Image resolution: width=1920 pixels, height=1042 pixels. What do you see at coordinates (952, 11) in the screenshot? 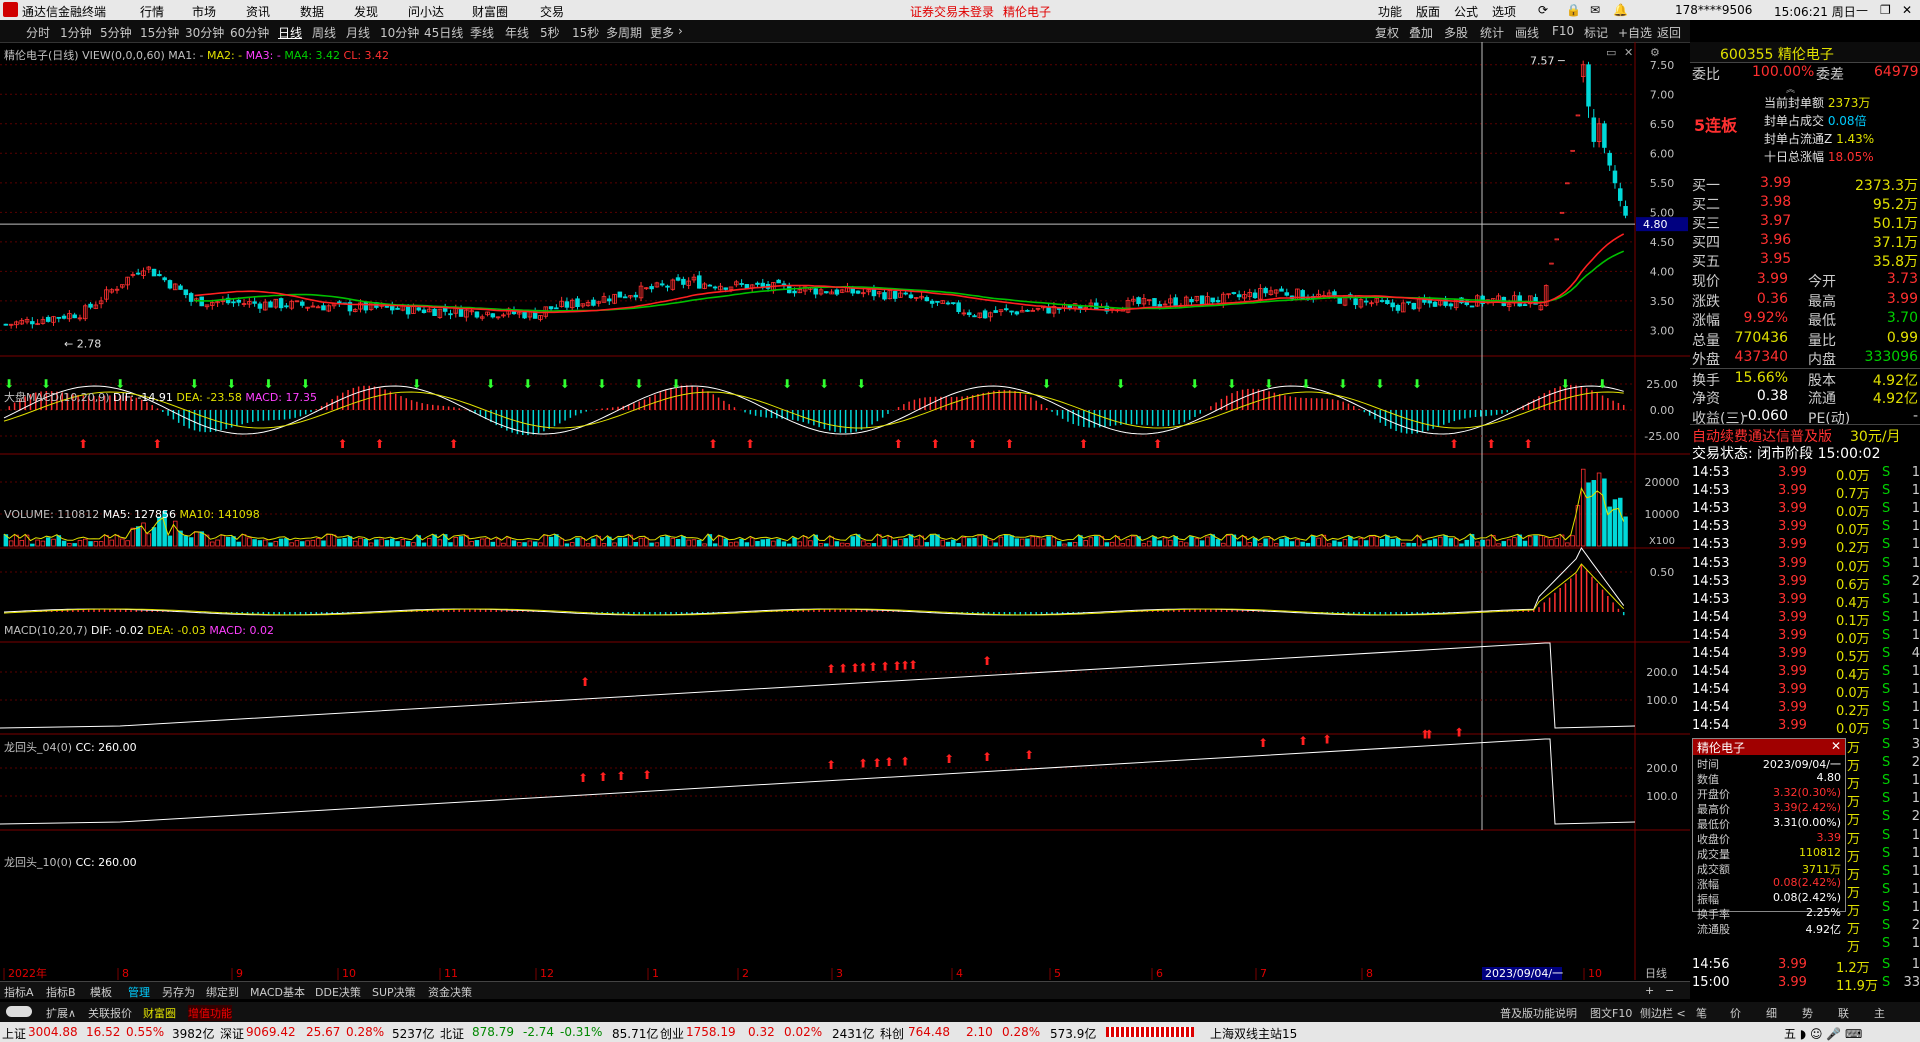
I see `login-notice: 证券交易未登录` at bounding box center [952, 11].